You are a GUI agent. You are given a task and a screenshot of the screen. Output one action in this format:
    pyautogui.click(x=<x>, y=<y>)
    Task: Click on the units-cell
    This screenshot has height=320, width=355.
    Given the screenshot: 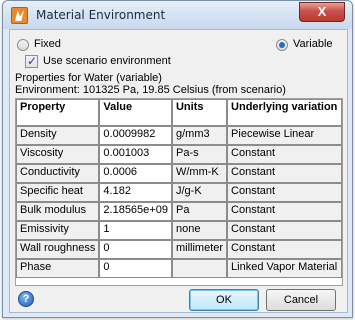 What is the action you would take?
    pyautogui.click(x=199, y=268)
    